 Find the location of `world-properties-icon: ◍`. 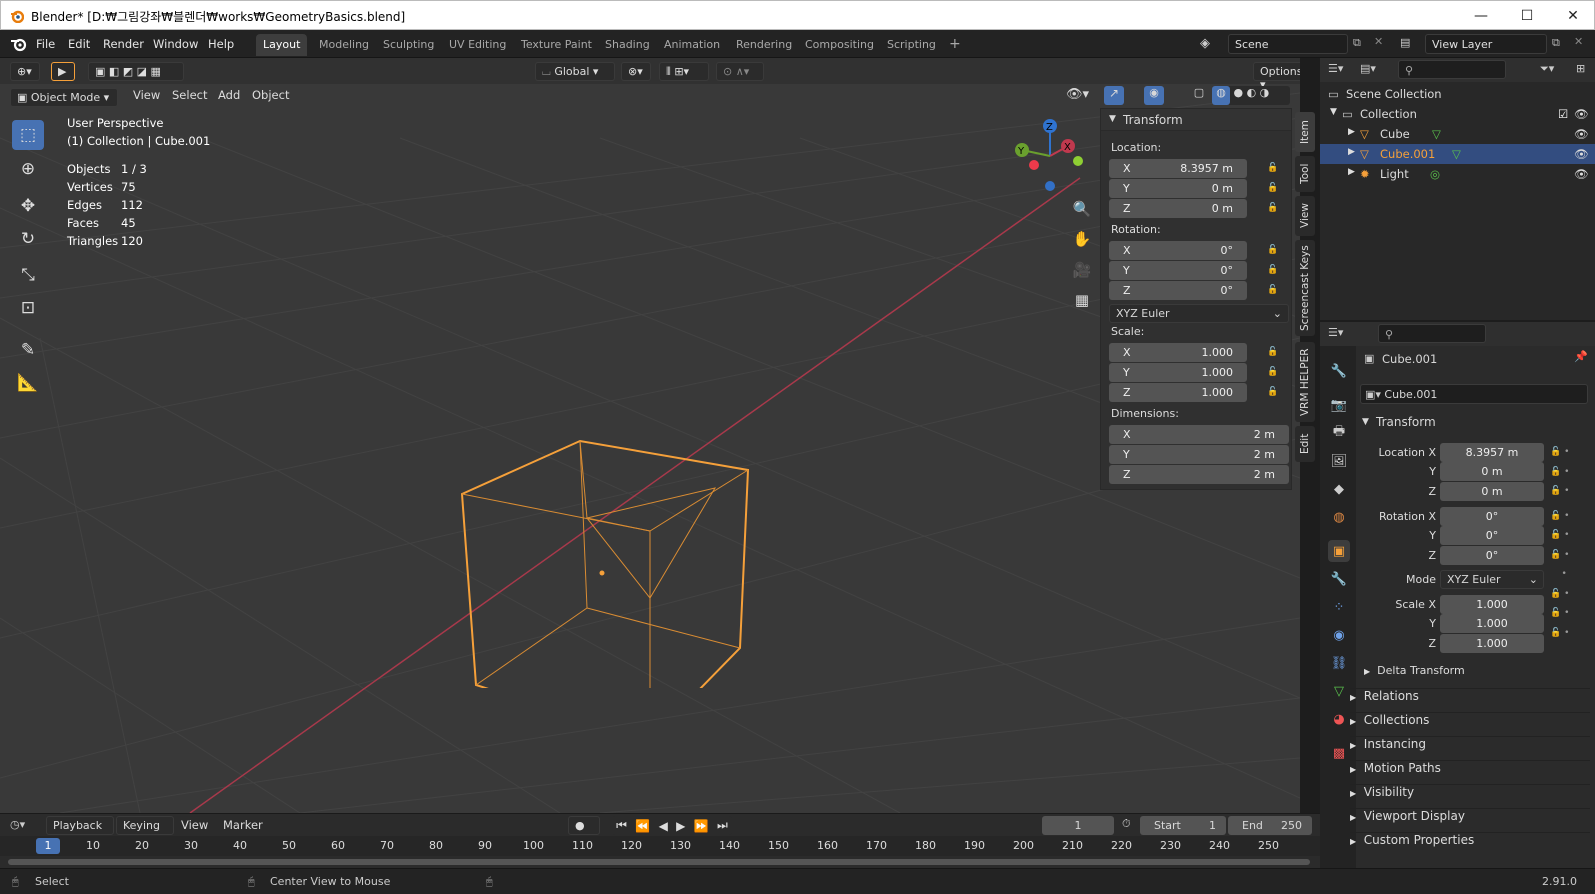

world-properties-icon: ◍ is located at coordinates (1339, 517).